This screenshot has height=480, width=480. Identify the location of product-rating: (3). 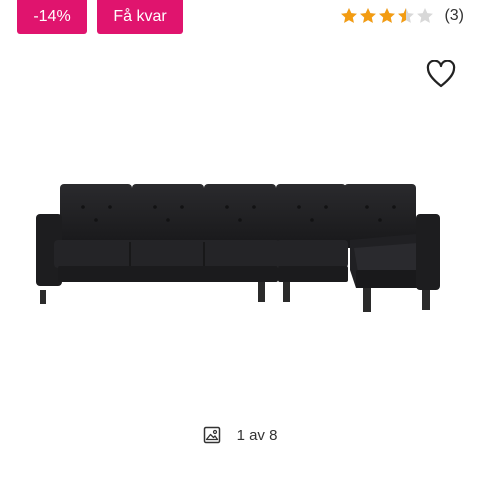
(402, 16).